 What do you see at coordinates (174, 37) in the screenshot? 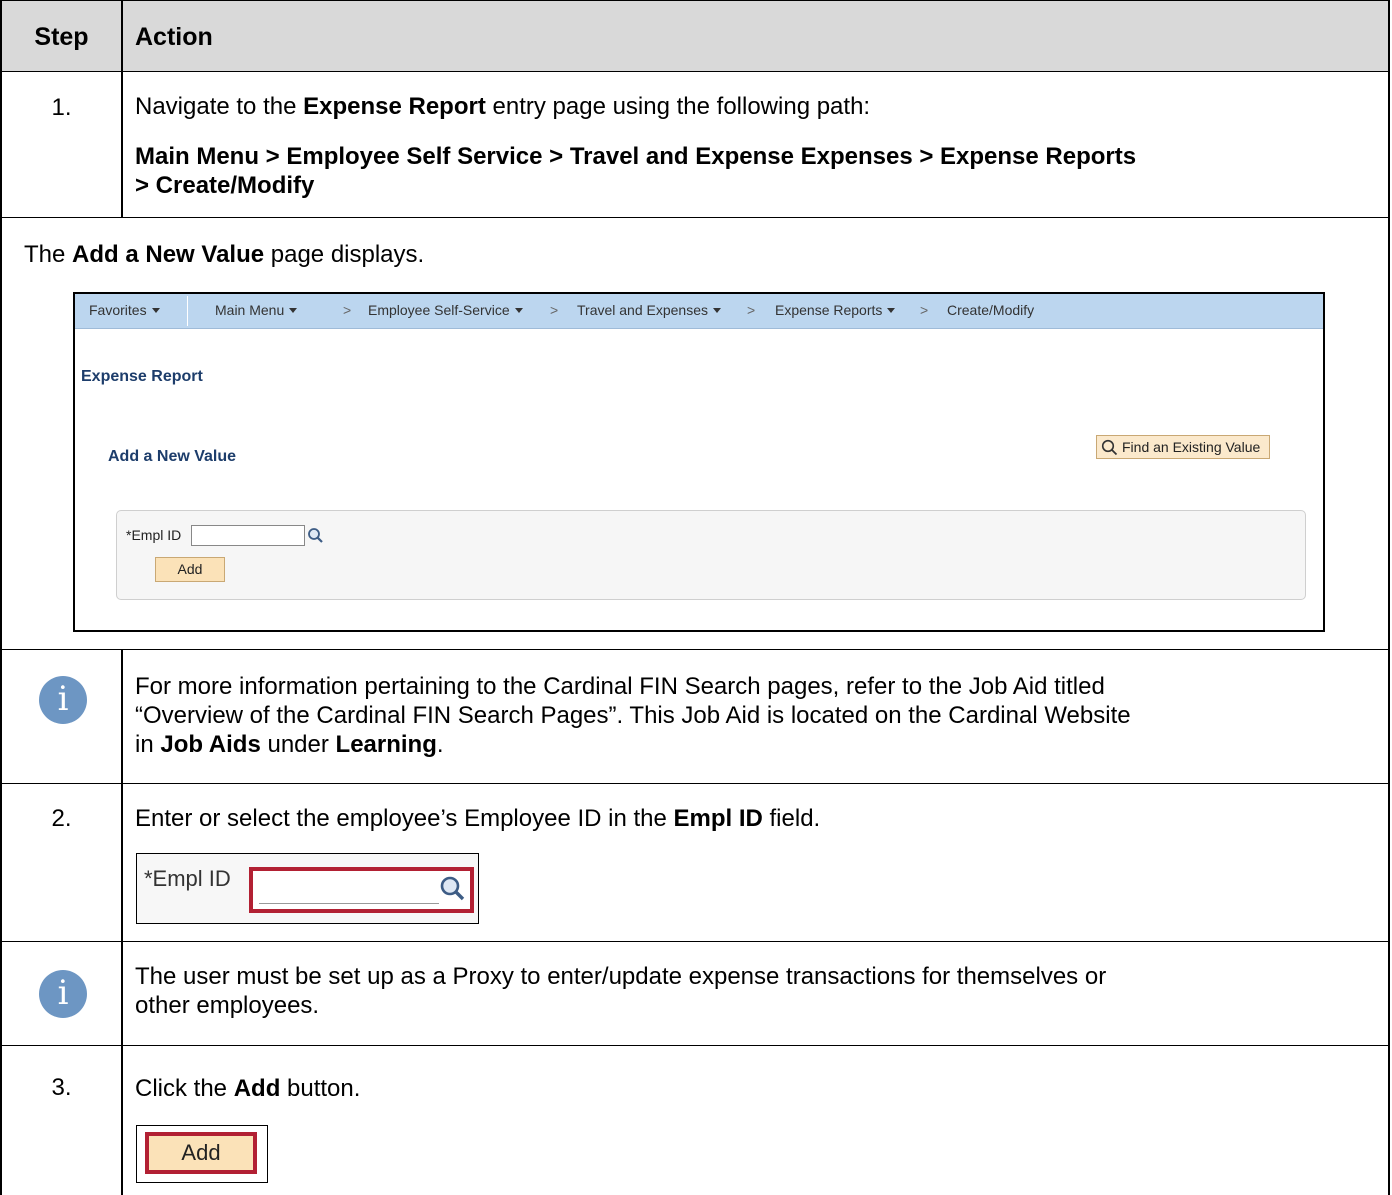
I see `action-column-header: Action` at bounding box center [174, 37].